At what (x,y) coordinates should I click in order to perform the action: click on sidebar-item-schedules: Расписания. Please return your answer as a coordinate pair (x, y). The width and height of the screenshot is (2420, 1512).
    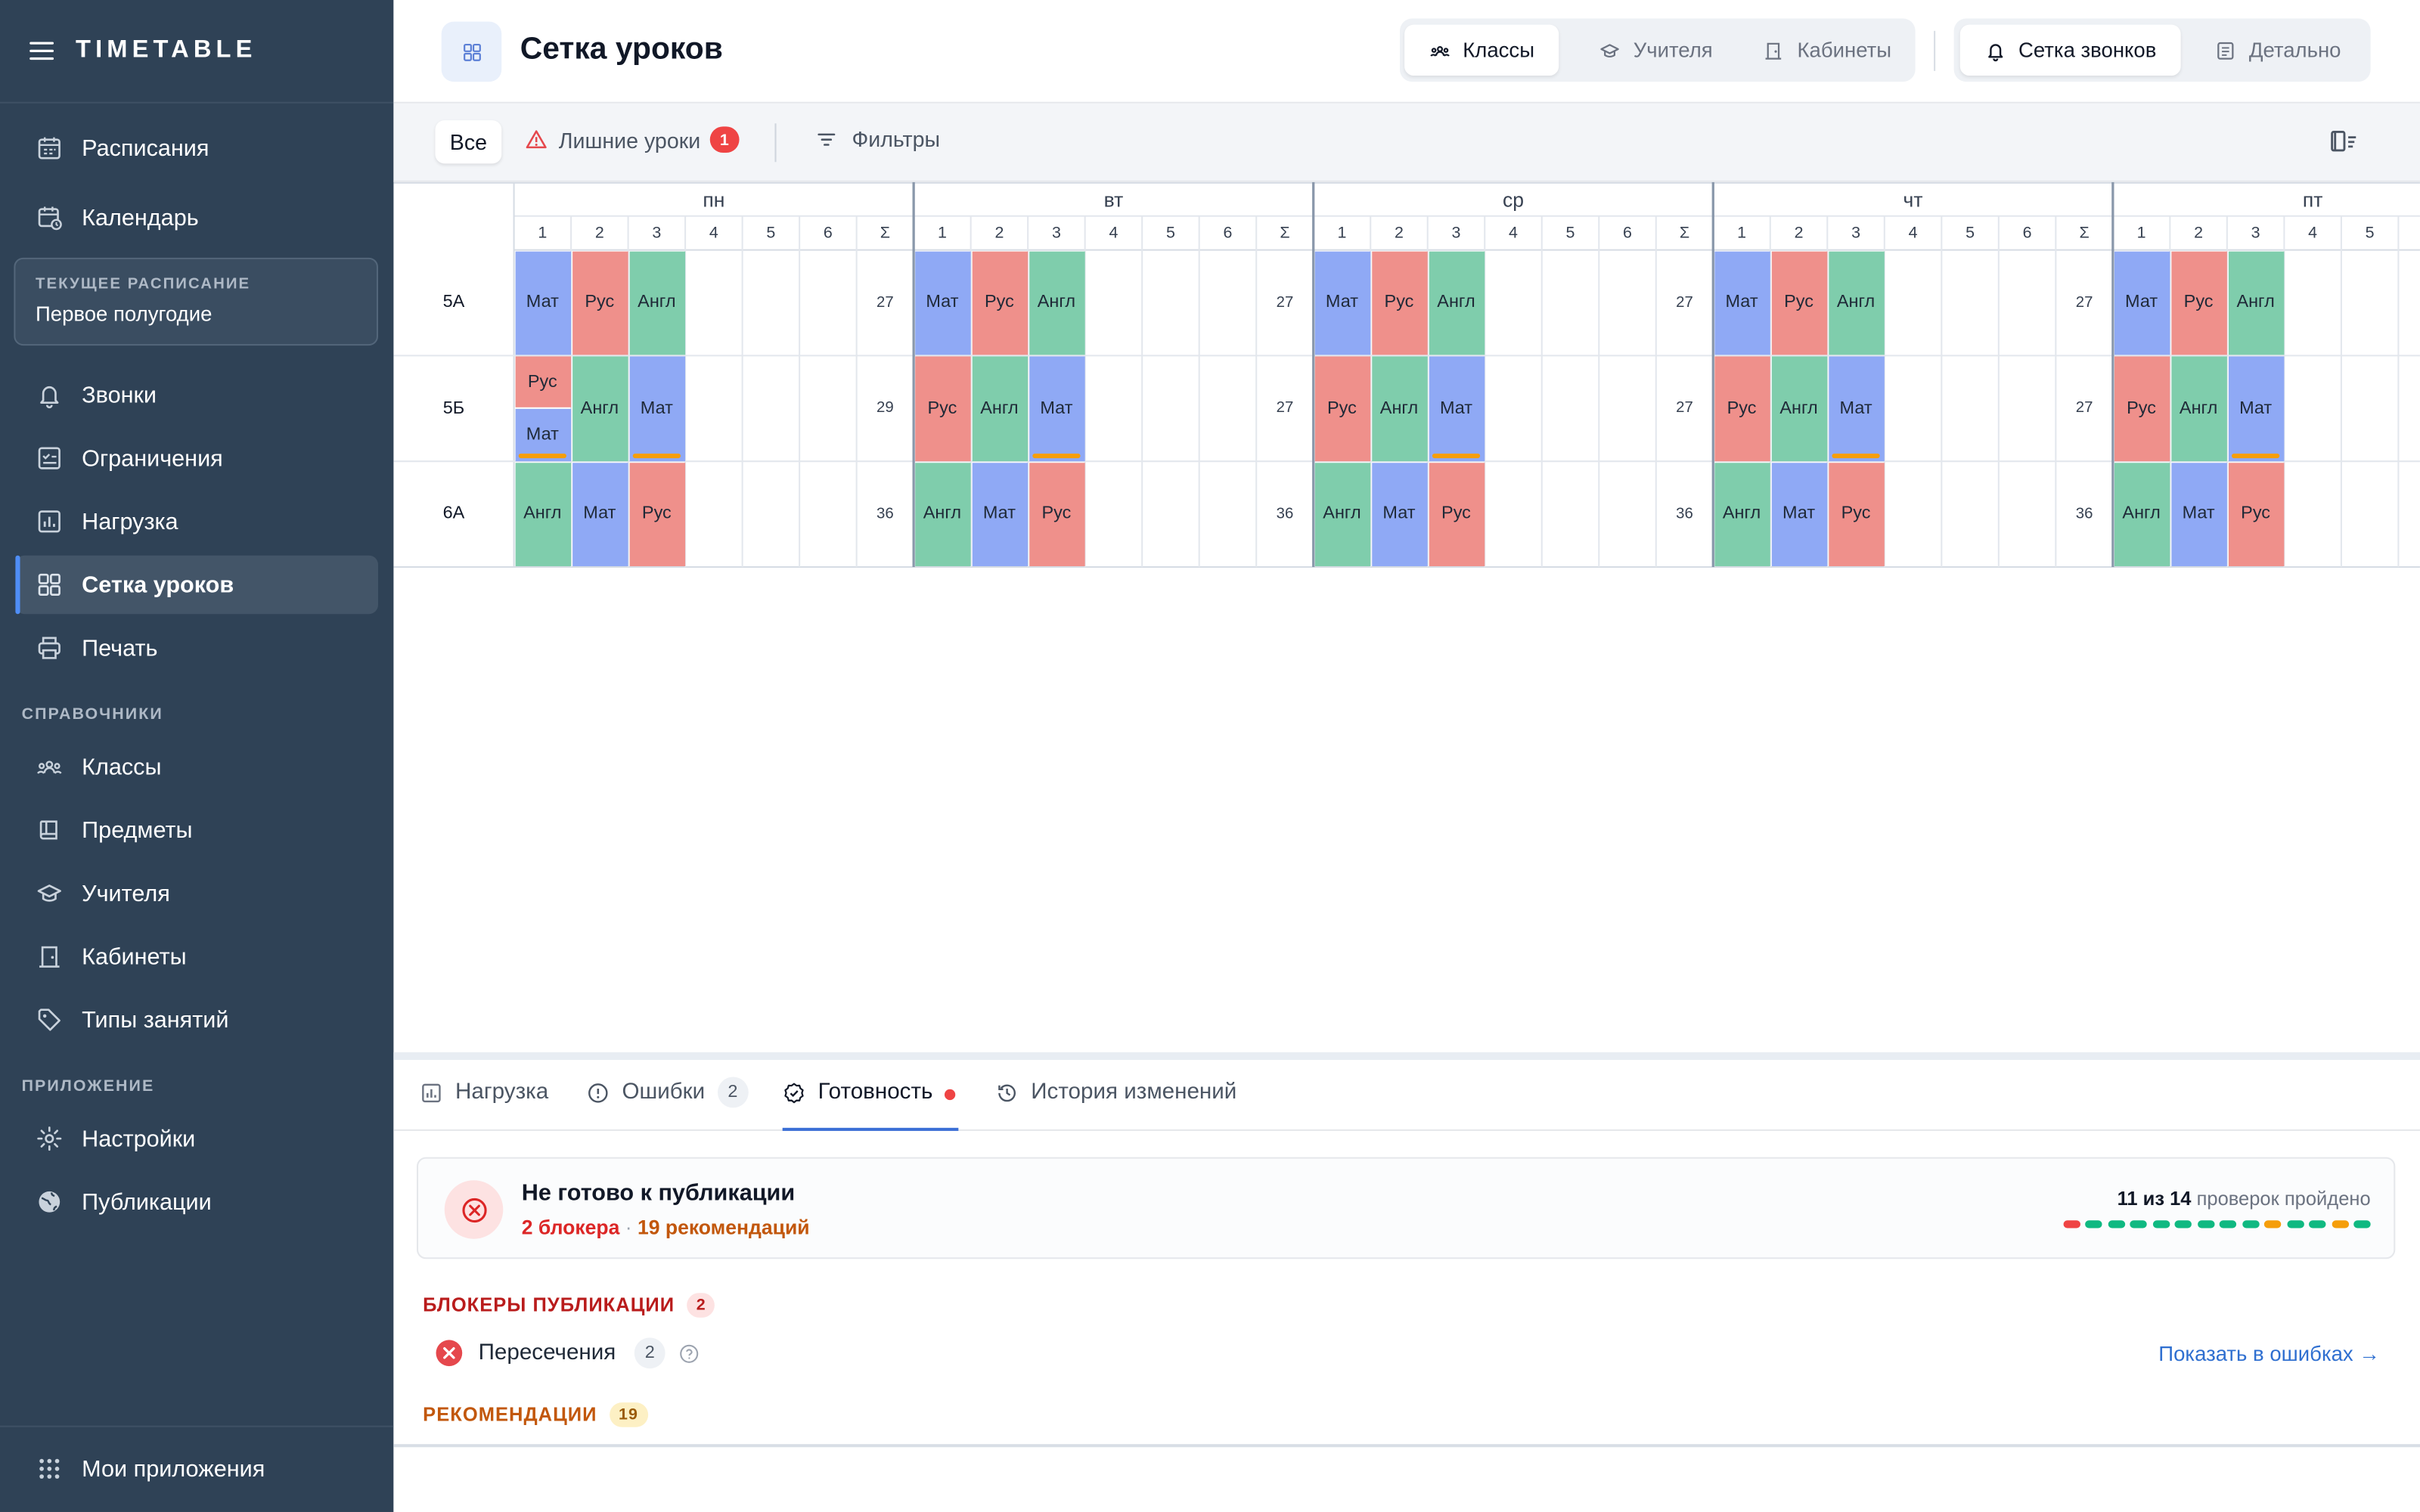
    Looking at the image, I should click on (196, 148).